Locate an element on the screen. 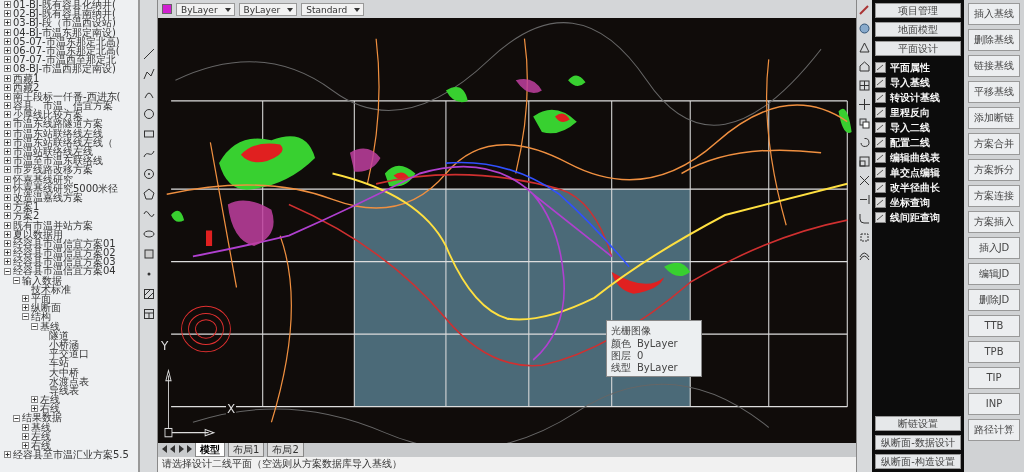  tree-item: 04-BJ-市温东那定南设) is located at coordinates (64, 32).